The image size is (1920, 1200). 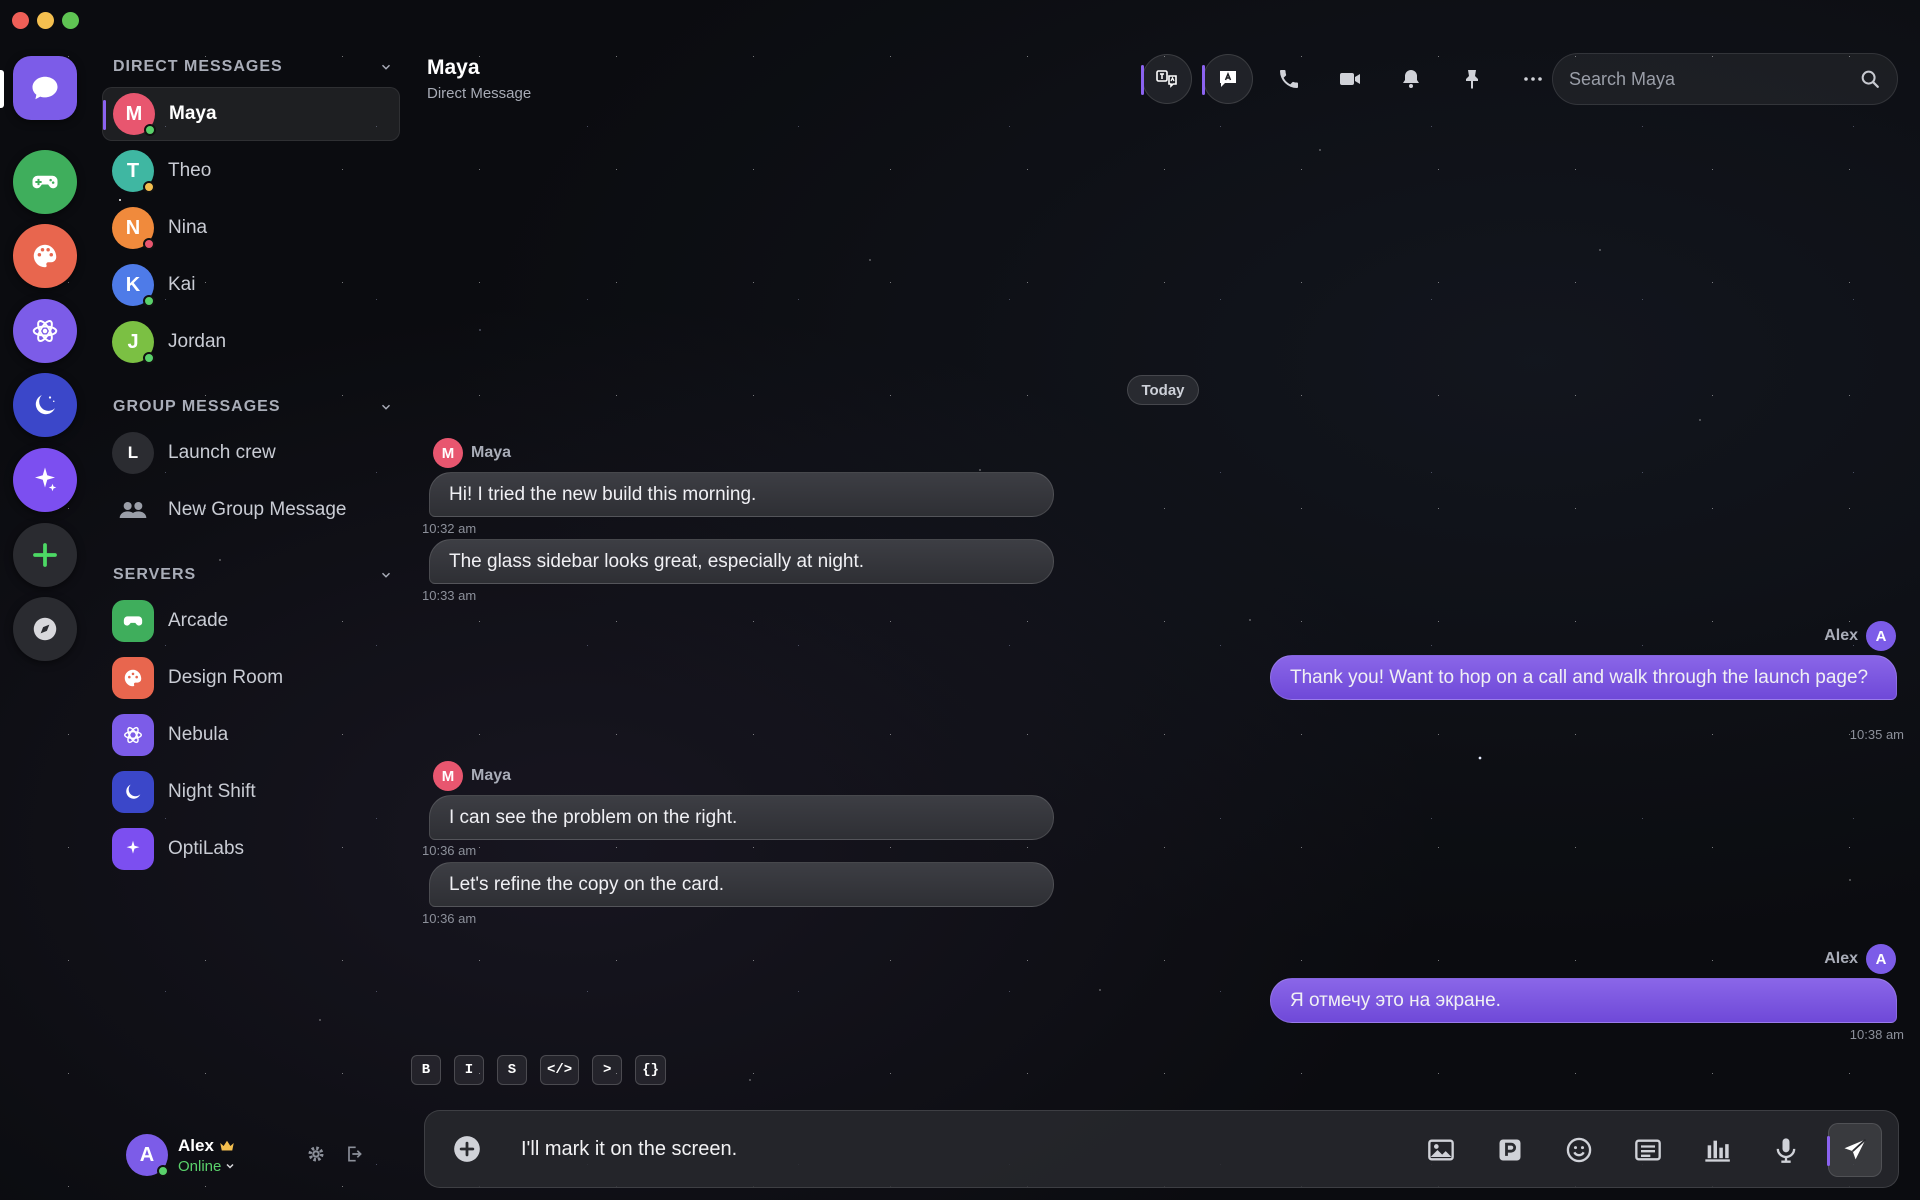 I want to click on dm-item-jordan: J Jordan, so click(x=251, y=342).